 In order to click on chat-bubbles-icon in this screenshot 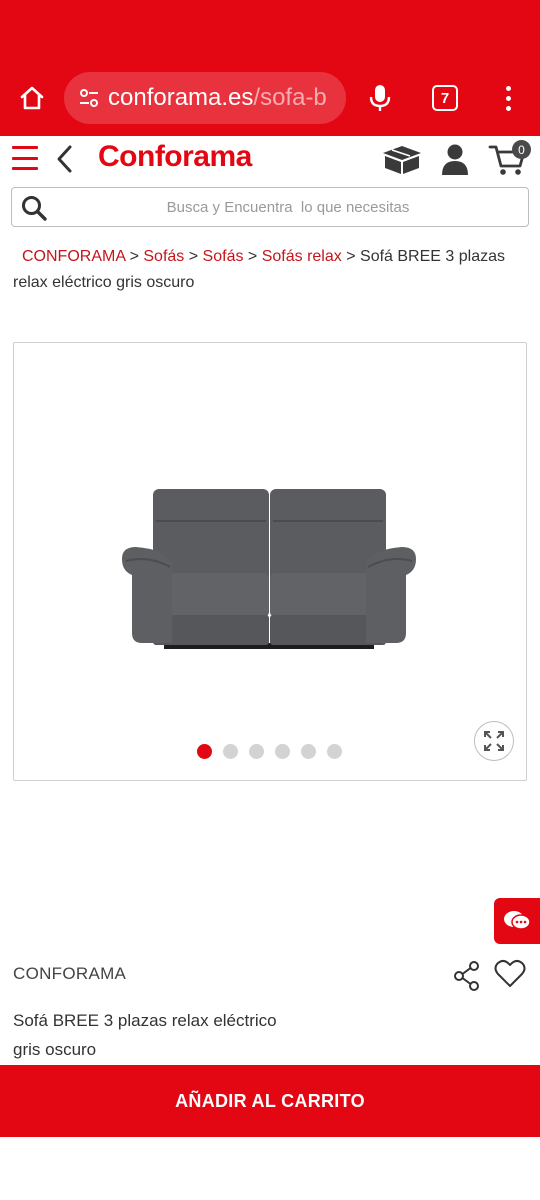, I will do `click(517, 920)`.